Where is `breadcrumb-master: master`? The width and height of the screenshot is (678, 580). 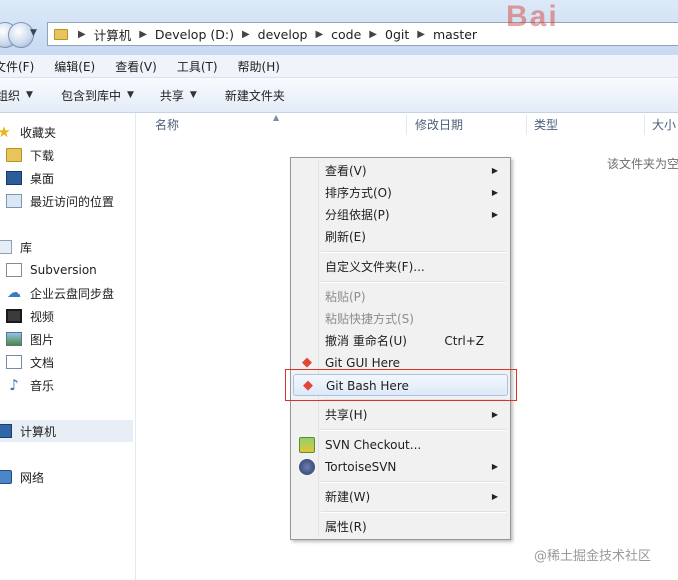 breadcrumb-master: master is located at coordinates (455, 34).